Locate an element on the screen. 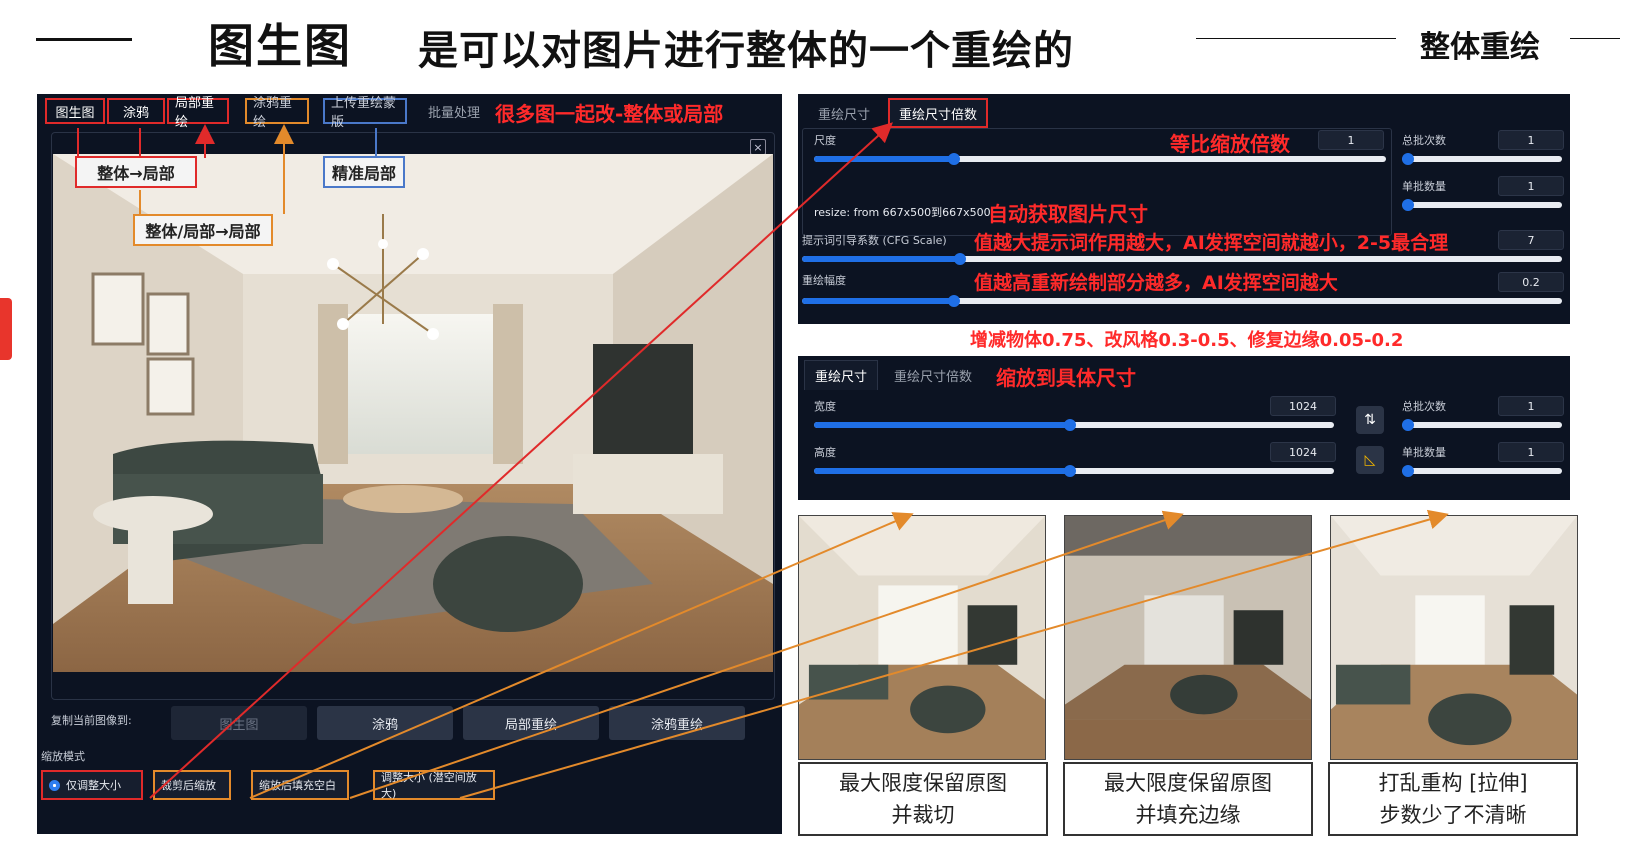  radio-latent-upscale: 调整大小 (潜空间放大) is located at coordinates (434, 785).